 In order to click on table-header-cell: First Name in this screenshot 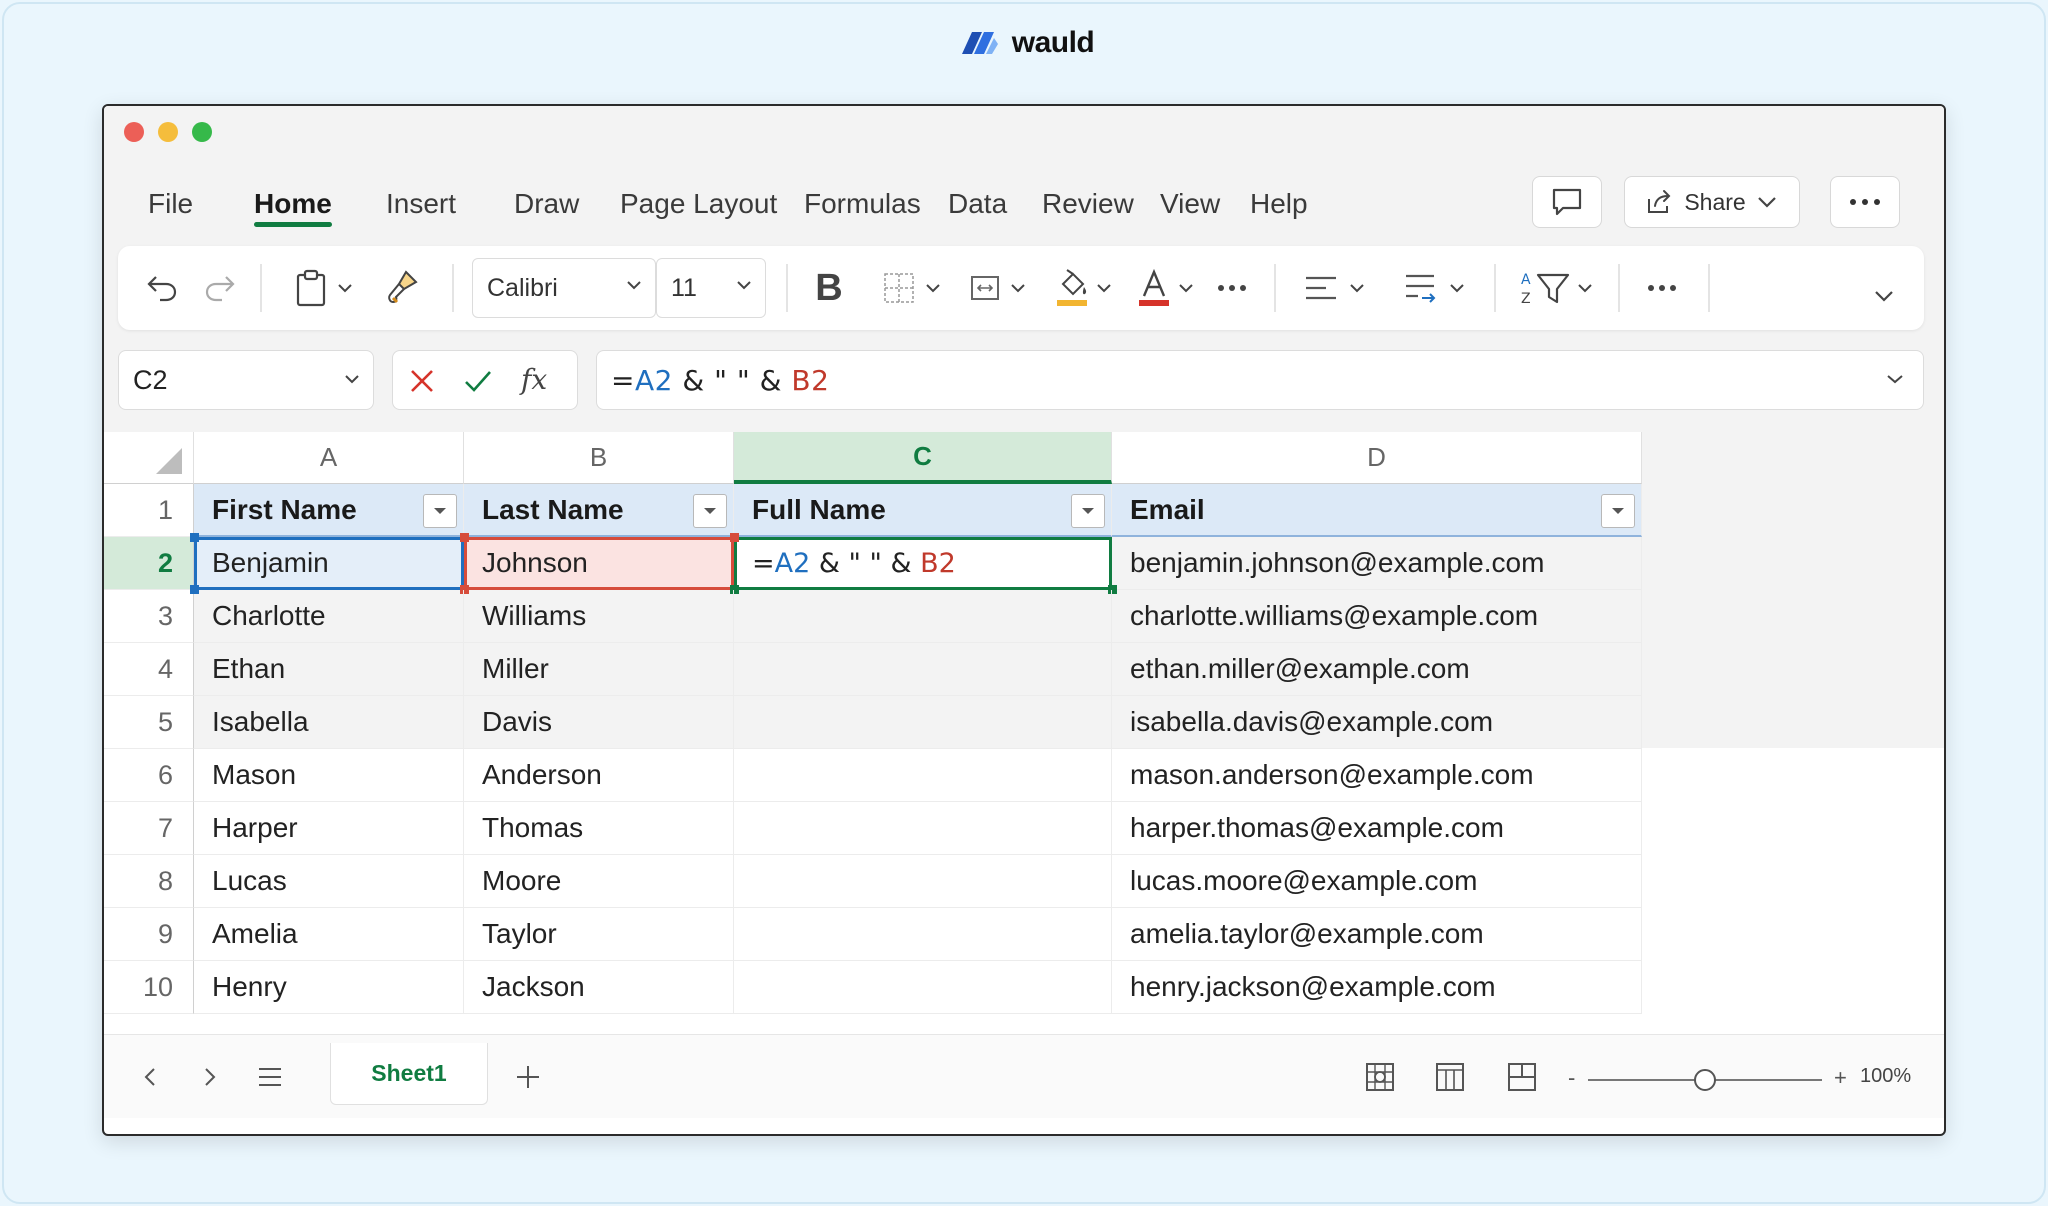, I will do `click(329, 510)`.